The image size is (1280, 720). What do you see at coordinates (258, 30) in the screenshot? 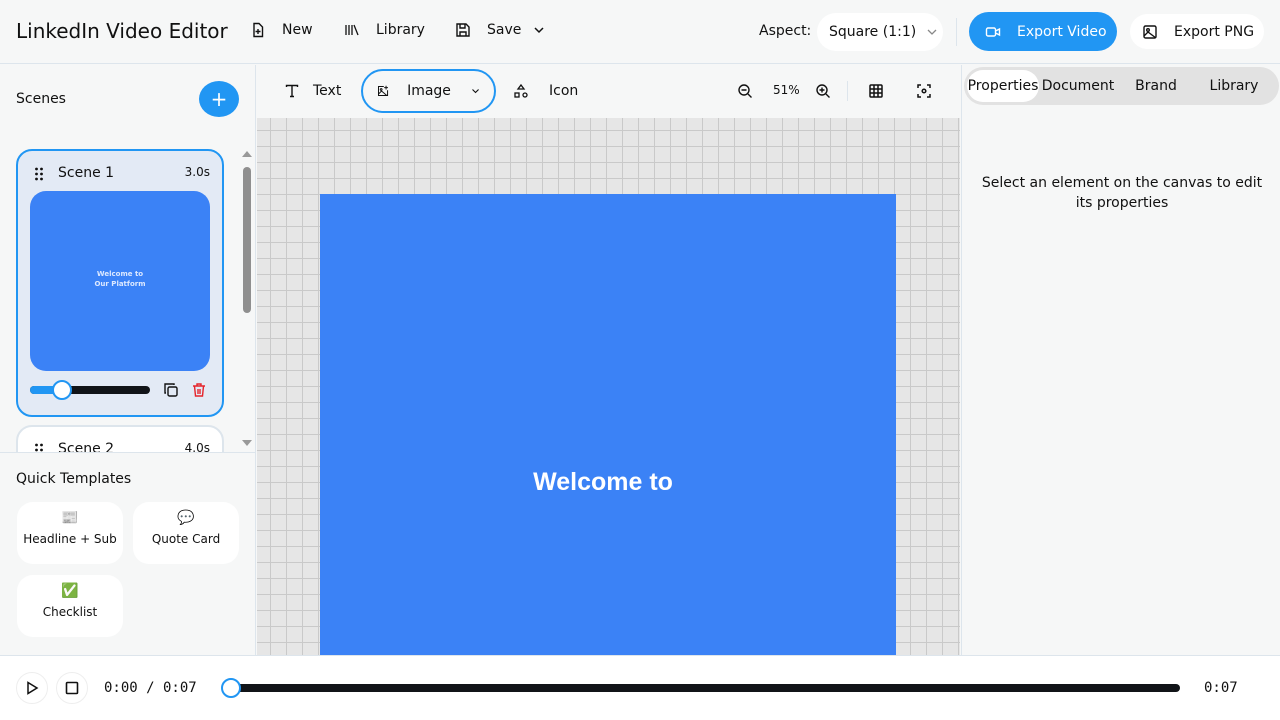
I see `new-file-icon` at bounding box center [258, 30].